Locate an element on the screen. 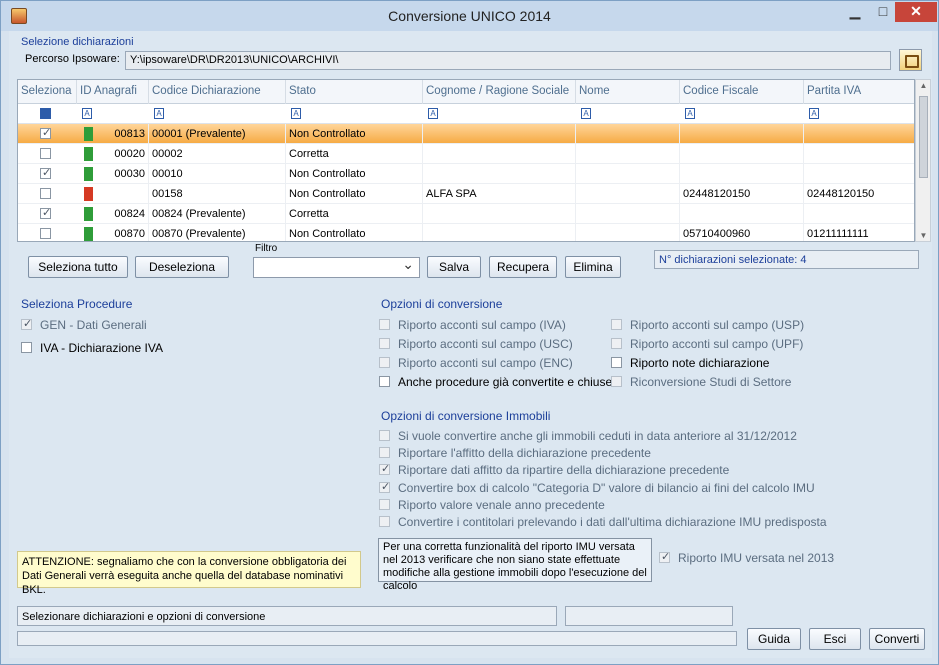 The height and width of the screenshot is (665, 939). convert-button: Converti is located at coordinates (897, 639).